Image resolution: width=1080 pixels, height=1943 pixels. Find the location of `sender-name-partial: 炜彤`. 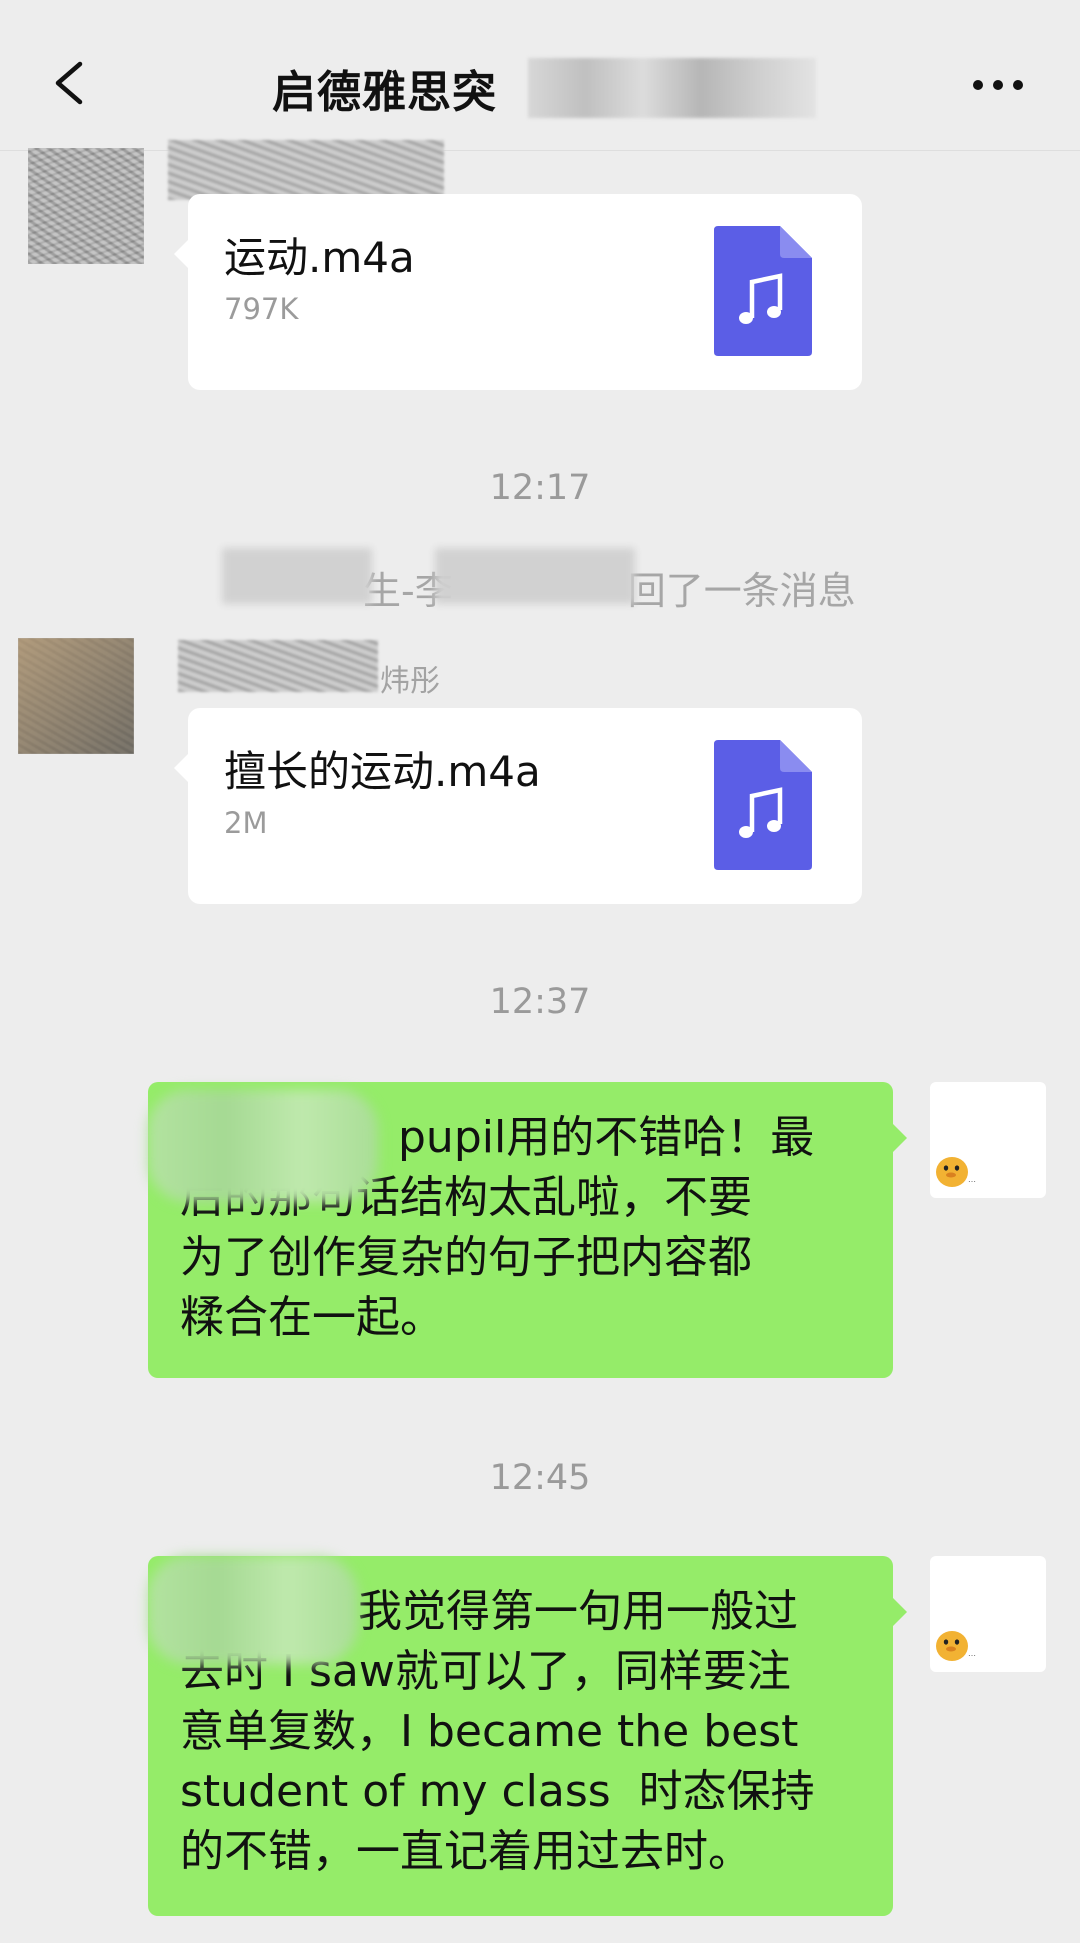

sender-name-partial: 炜彤 is located at coordinates (410, 681).